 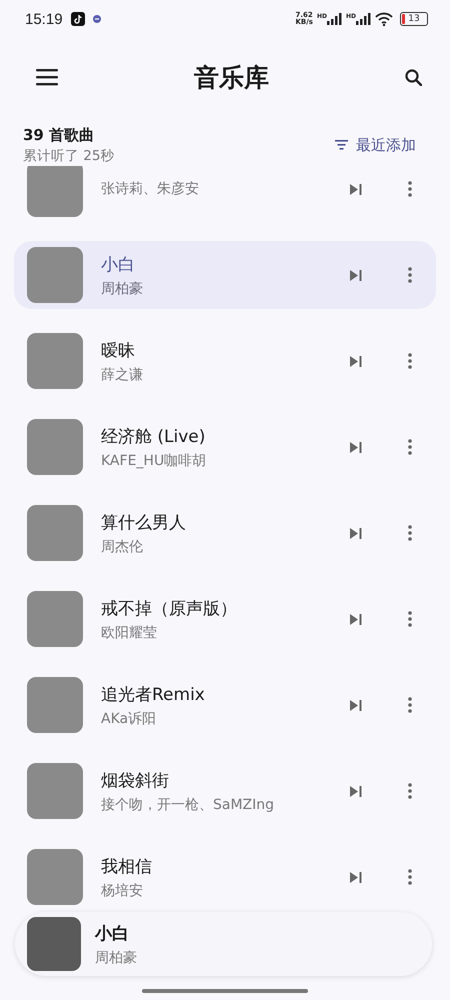 What do you see at coordinates (225, 275) in the screenshot?
I see `song-row: 小白 周柏豪` at bounding box center [225, 275].